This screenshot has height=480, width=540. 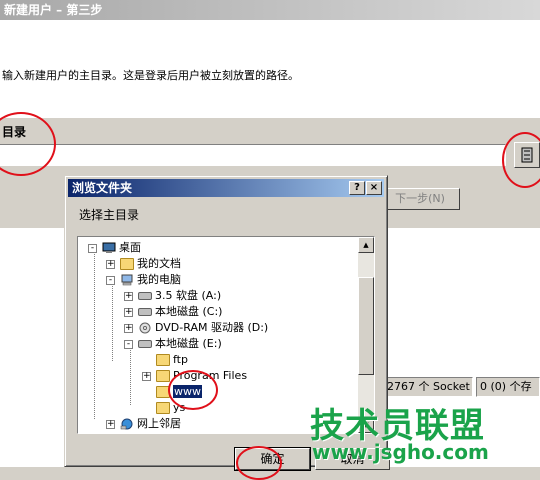 What do you see at coordinates (188, 295) in the screenshot?
I see `tree-item-label: 3.5 软盘 (A:)` at bounding box center [188, 295].